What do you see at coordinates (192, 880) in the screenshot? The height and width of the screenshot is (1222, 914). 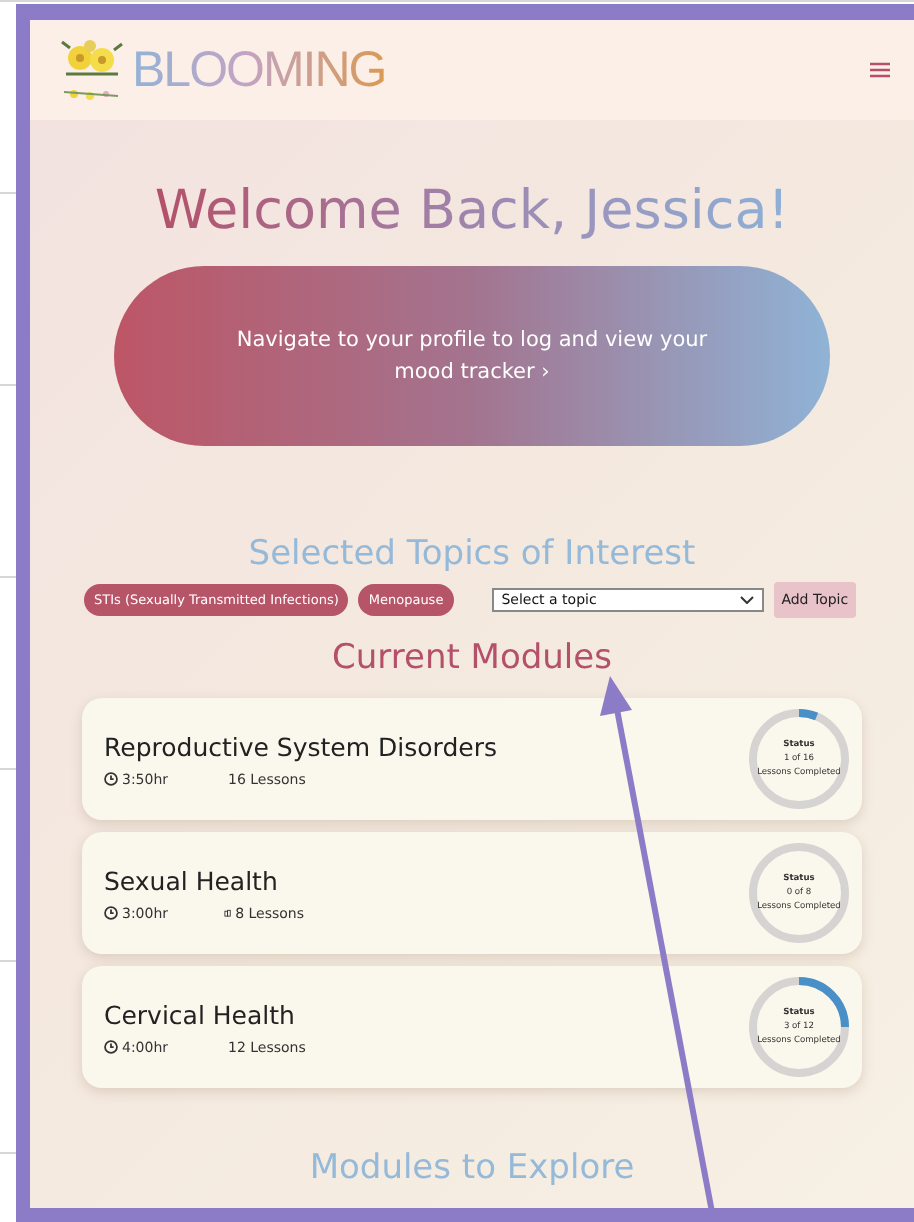 I see `module-title: Sexual Health` at bounding box center [192, 880].